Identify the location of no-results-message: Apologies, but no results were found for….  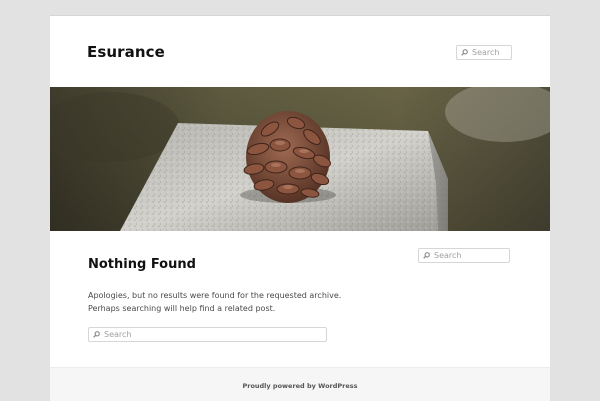
(215, 302).